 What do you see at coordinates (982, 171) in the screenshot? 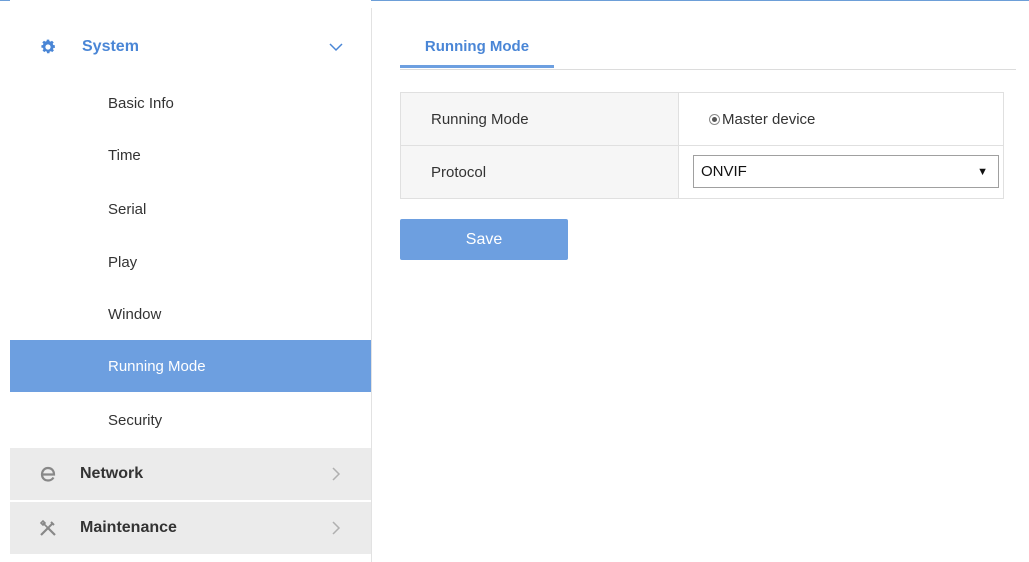
I see `dropdown-arrow-icon: ▼` at bounding box center [982, 171].